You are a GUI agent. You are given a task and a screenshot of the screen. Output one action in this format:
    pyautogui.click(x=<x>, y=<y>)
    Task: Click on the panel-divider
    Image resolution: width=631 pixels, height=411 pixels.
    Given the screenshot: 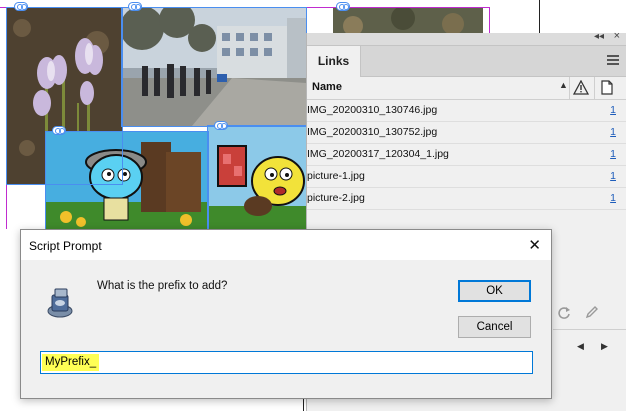 What is the action you would take?
    pyautogui.click(x=589, y=329)
    